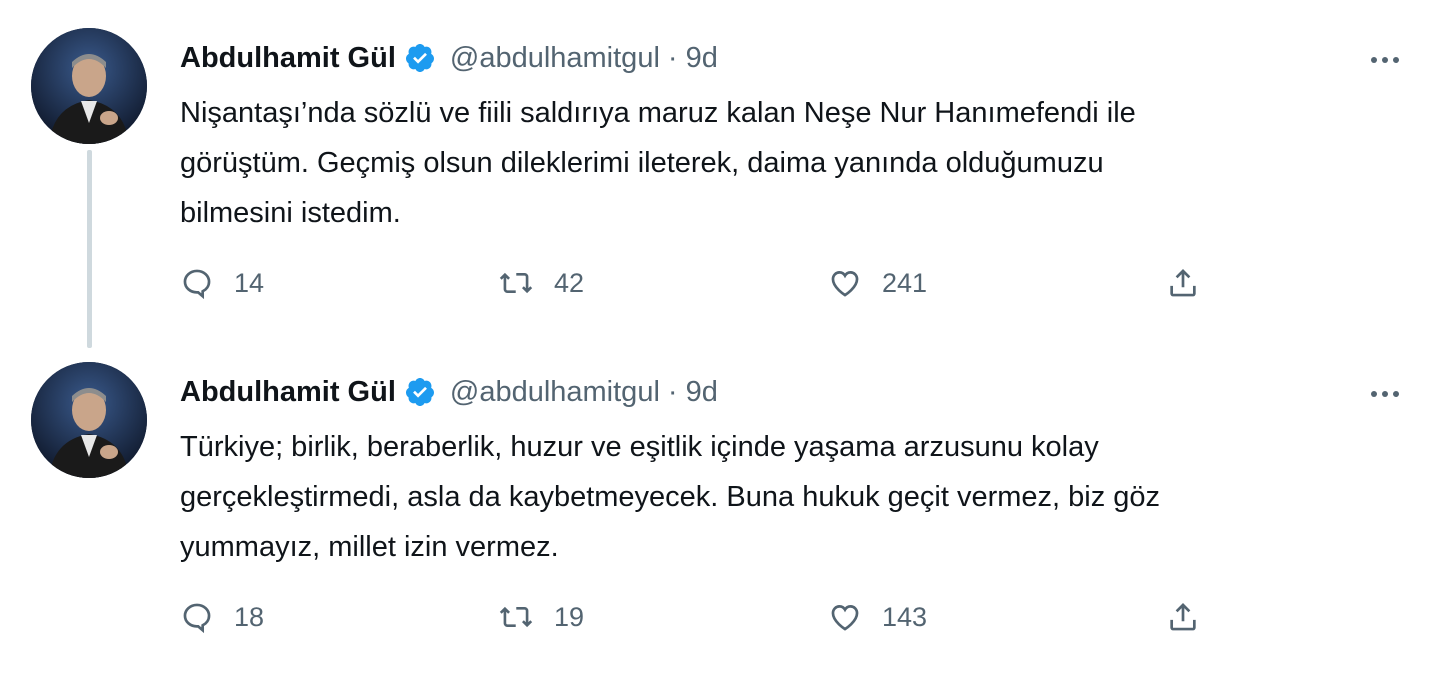 The image size is (1454, 675). What do you see at coordinates (877, 617) in the screenshot?
I see `like-button: 143` at bounding box center [877, 617].